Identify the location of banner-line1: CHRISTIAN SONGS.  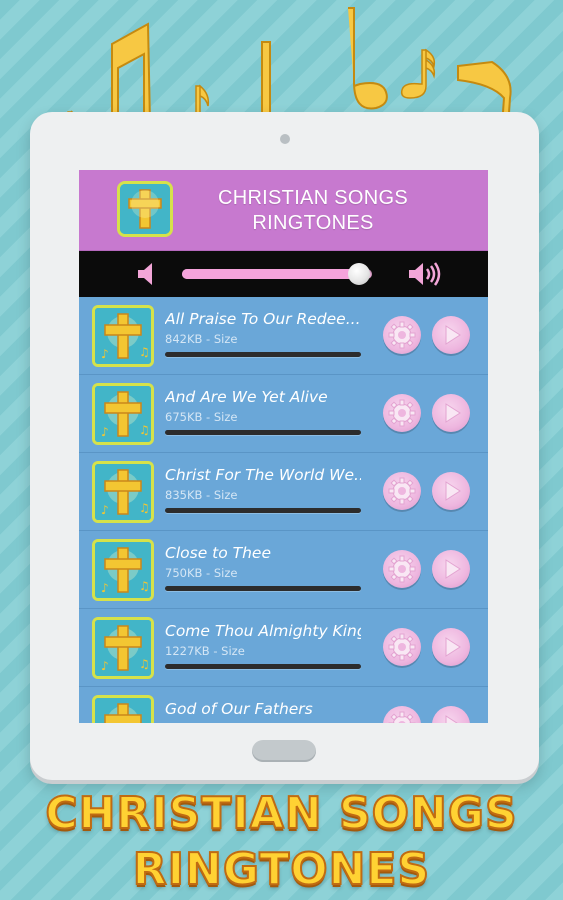
(281, 813).